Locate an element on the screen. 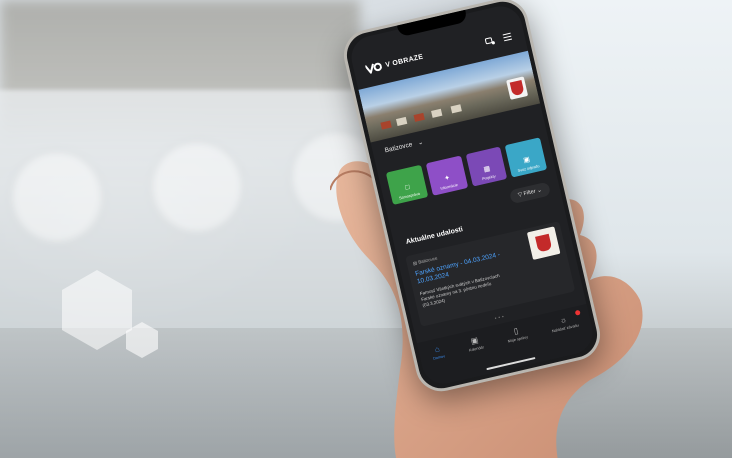 This screenshot has height=458, width=732. building-icon: ▤ is located at coordinates (415, 263).